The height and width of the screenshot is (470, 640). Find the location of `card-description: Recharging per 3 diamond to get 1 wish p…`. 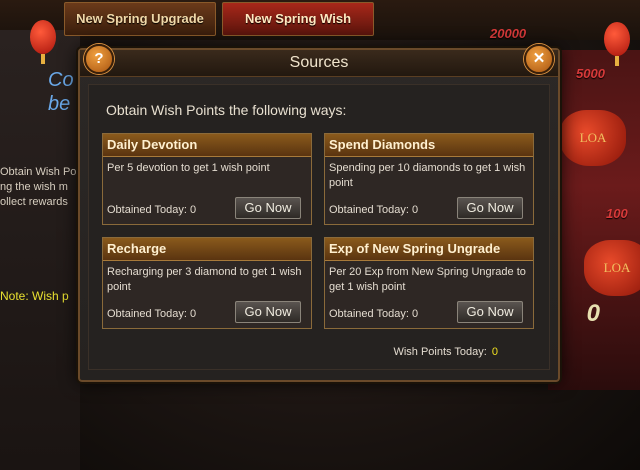

card-description: Recharging per 3 diamond to get 1 wish p… is located at coordinates (204, 279).